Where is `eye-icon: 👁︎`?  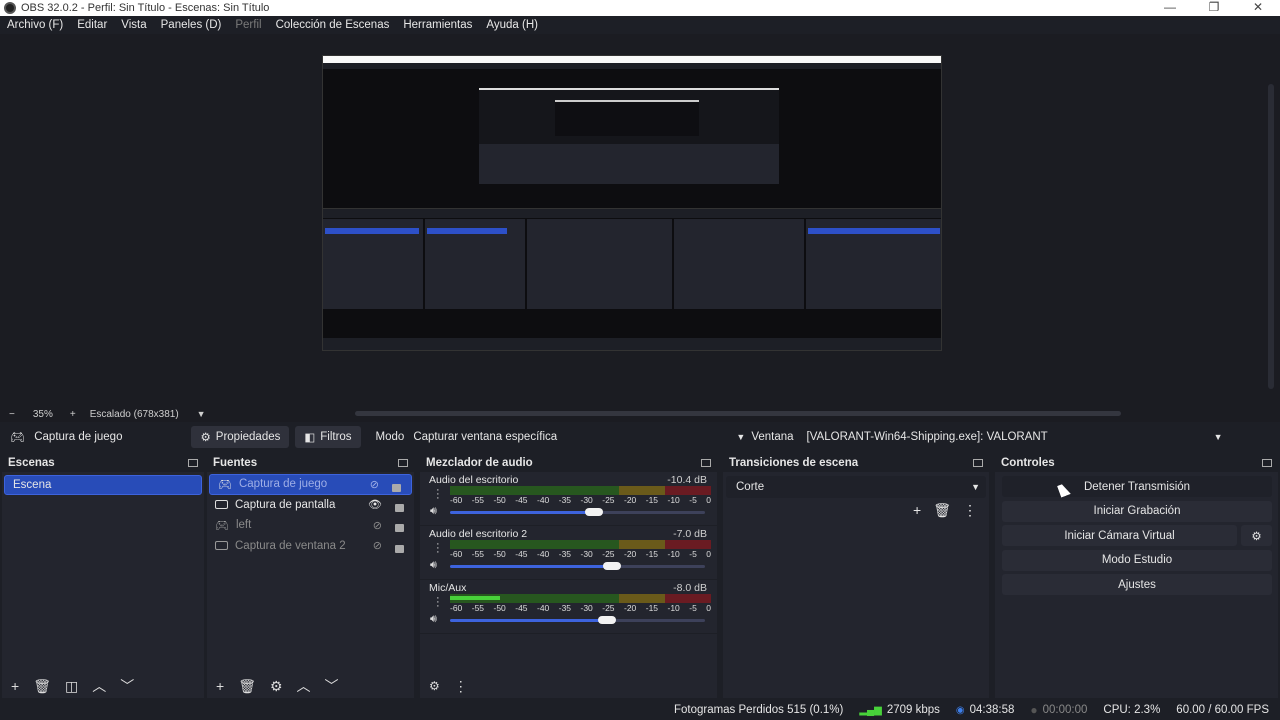 eye-icon: 👁︎ is located at coordinates (375, 504).